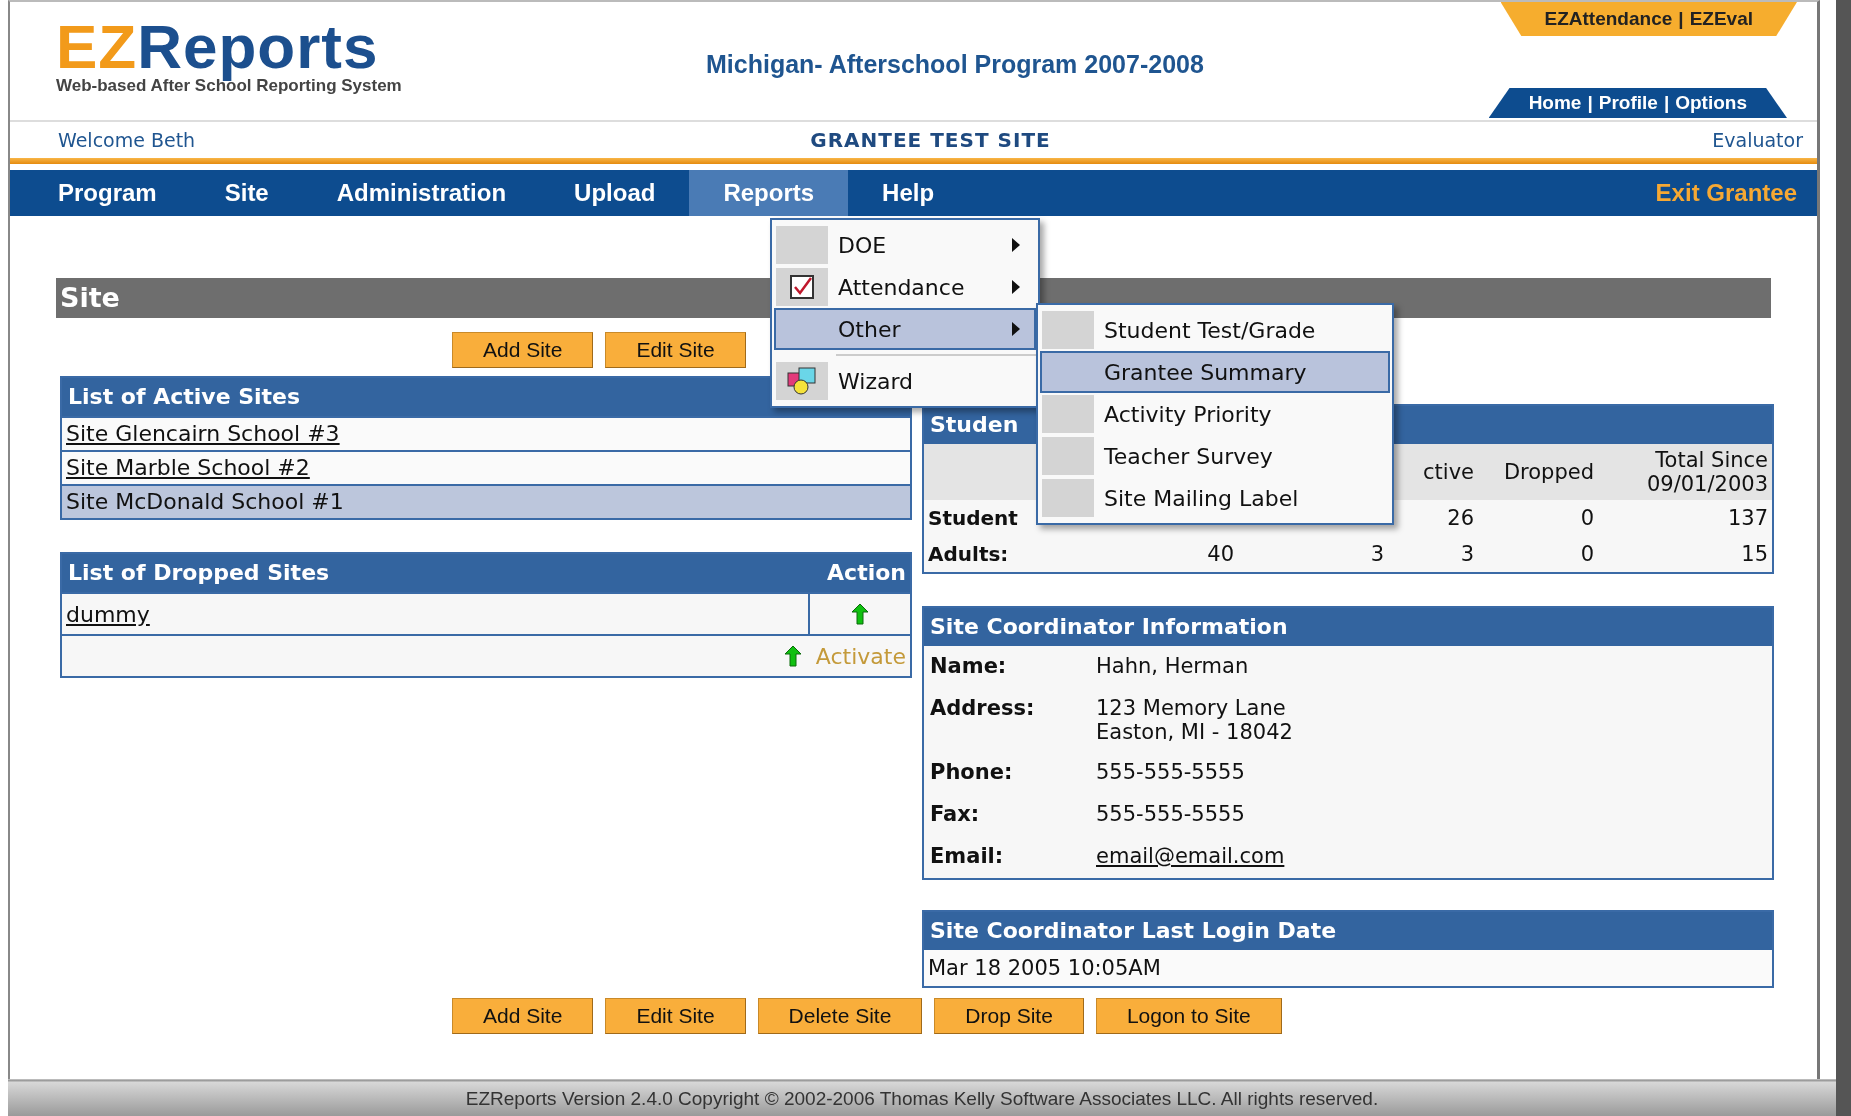 The height and width of the screenshot is (1116, 1851). Describe the element at coordinates (1555, 102) in the screenshot. I see `account-link: Home` at that location.